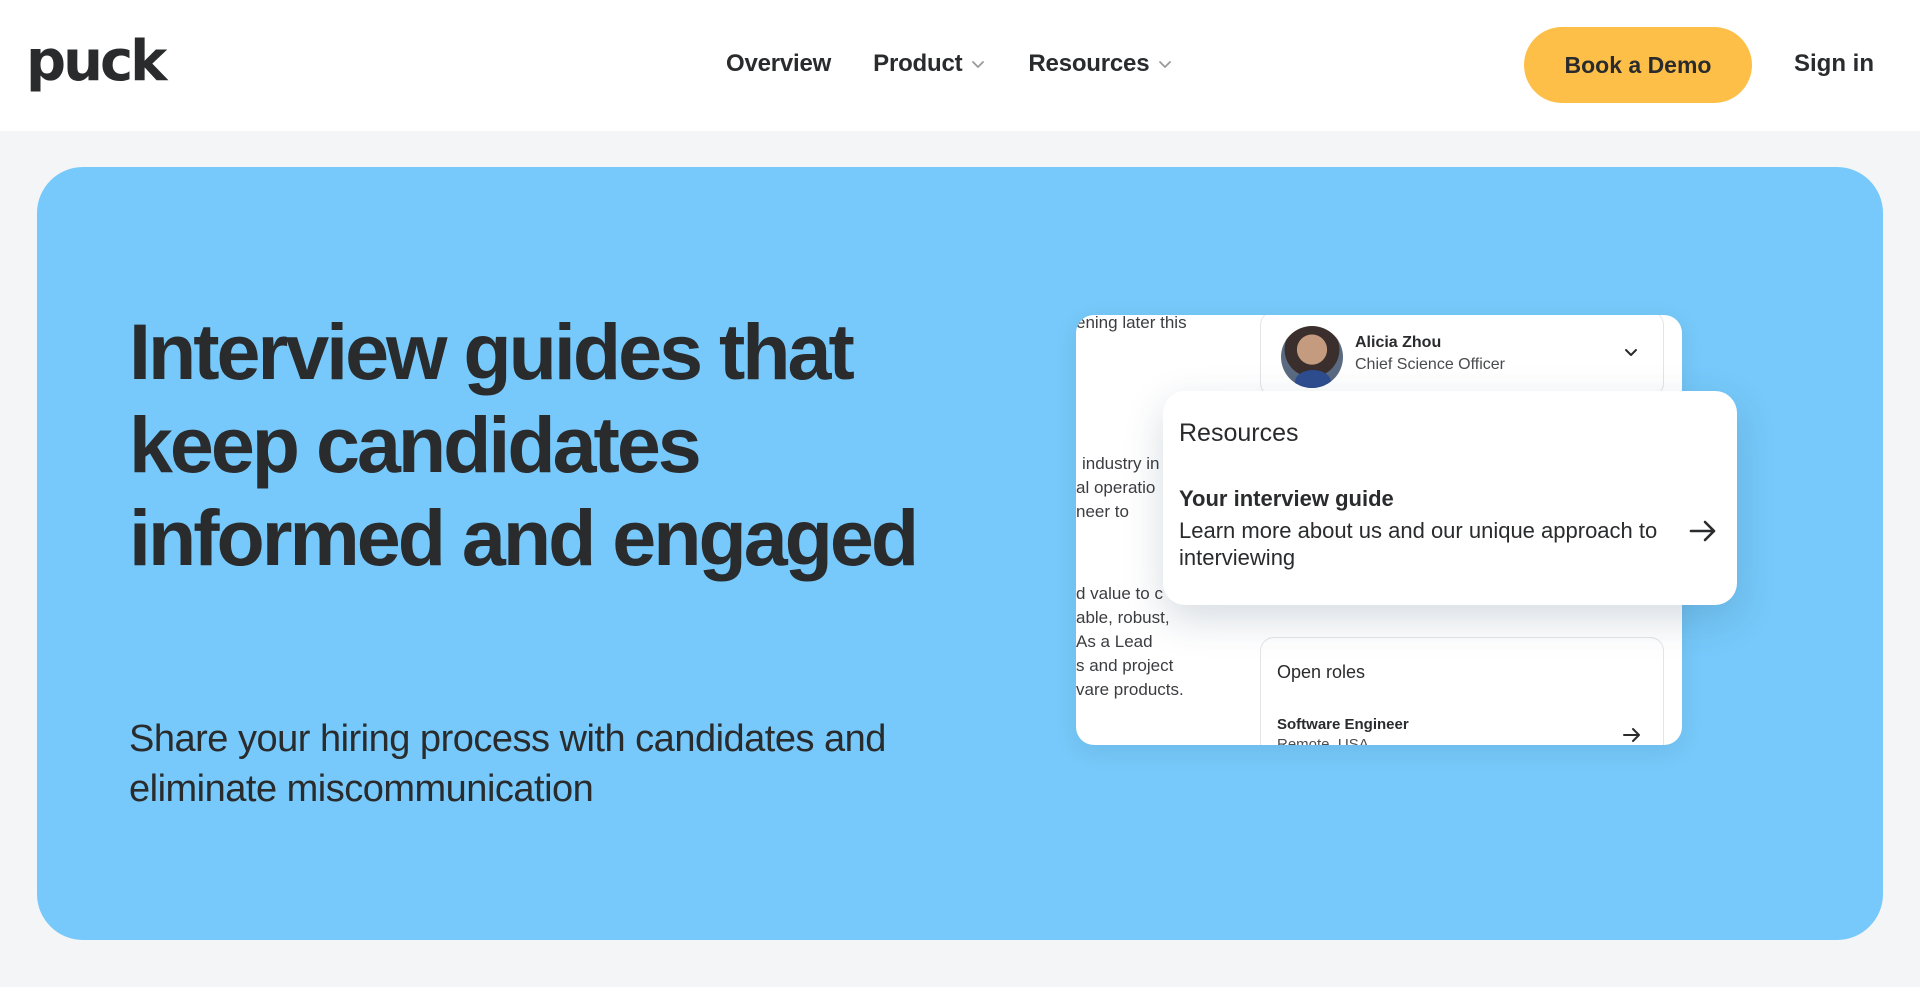 This screenshot has height=987, width=1920. Describe the element at coordinates (1286, 499) in the screenshot. I see `interview-guide-title: Your interview guide` at that location.